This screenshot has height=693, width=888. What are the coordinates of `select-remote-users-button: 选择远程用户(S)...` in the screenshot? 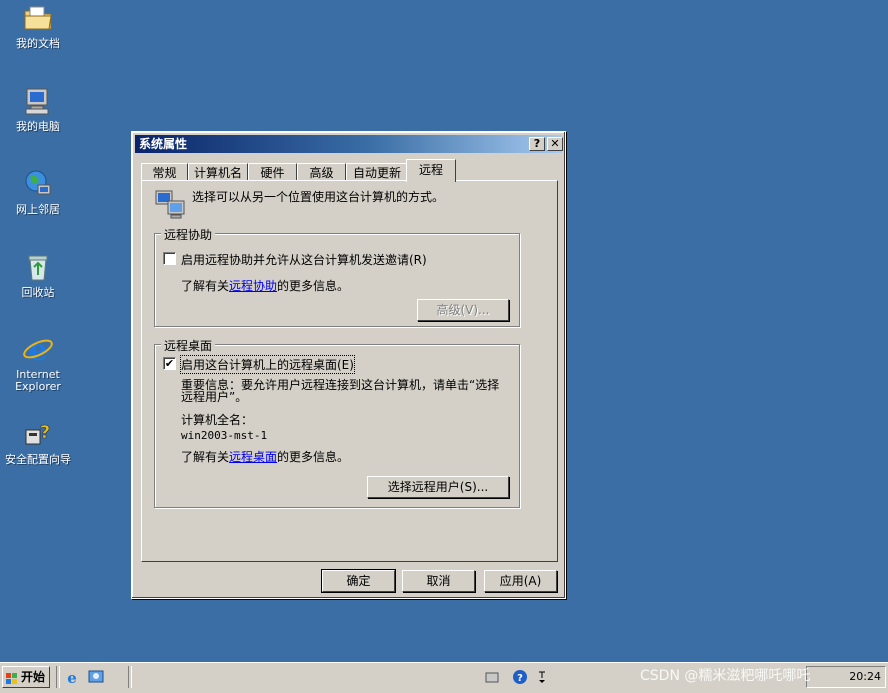 It's located at (438, 487).